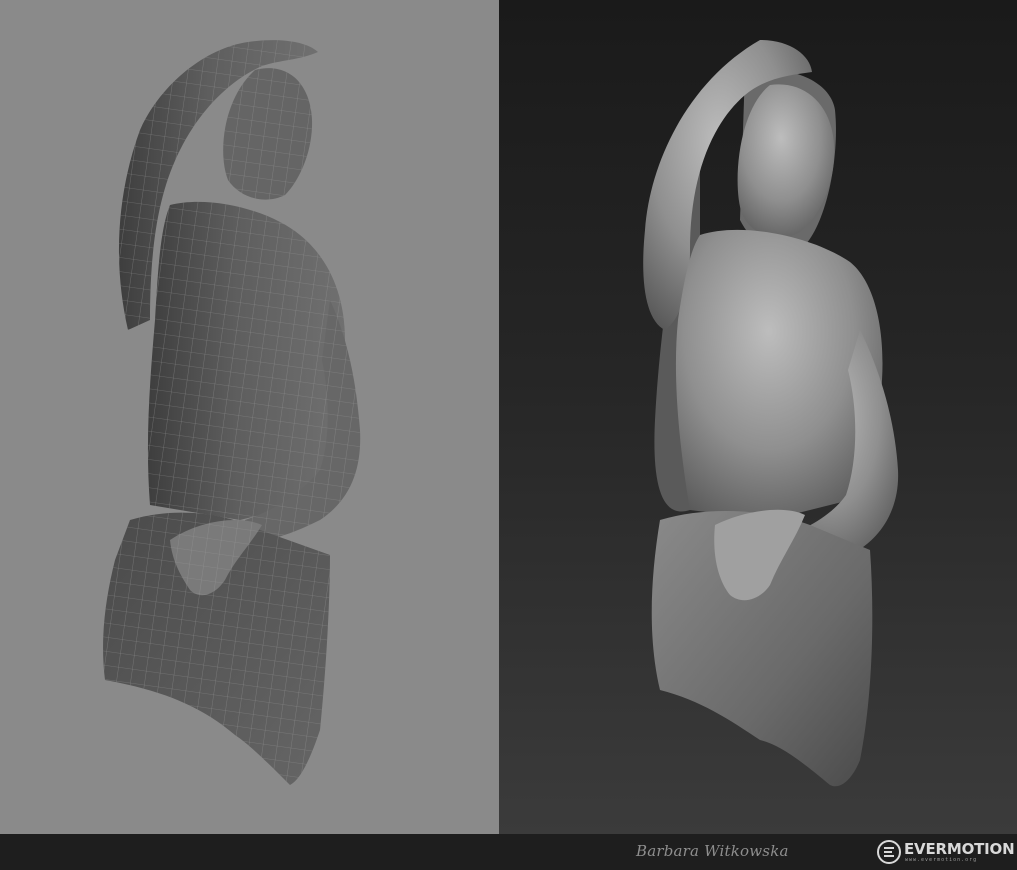 This screenshot has height=870, width=1017. Describe the element at coordinates (941, 860) in the screenshot. I see `brand-tagline: www.evermotion.org` at that location.